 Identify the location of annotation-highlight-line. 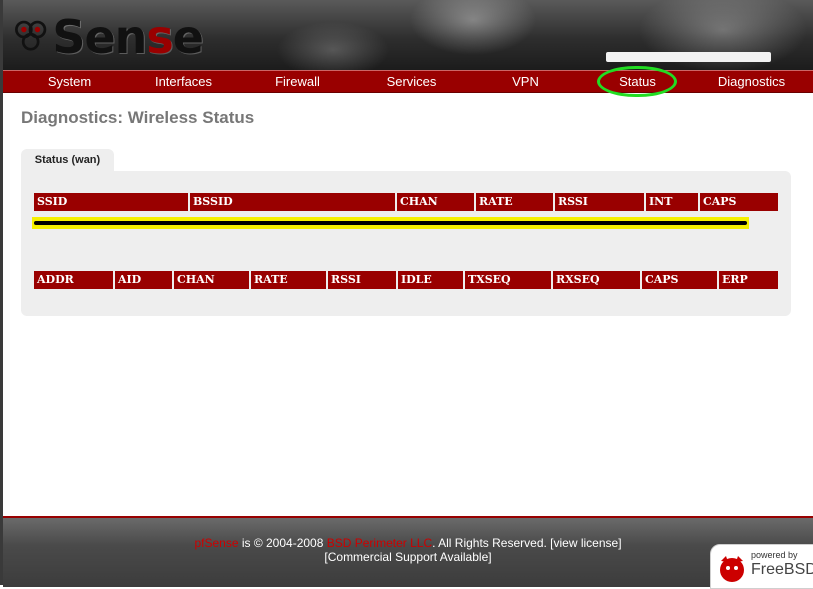
(390, 223).